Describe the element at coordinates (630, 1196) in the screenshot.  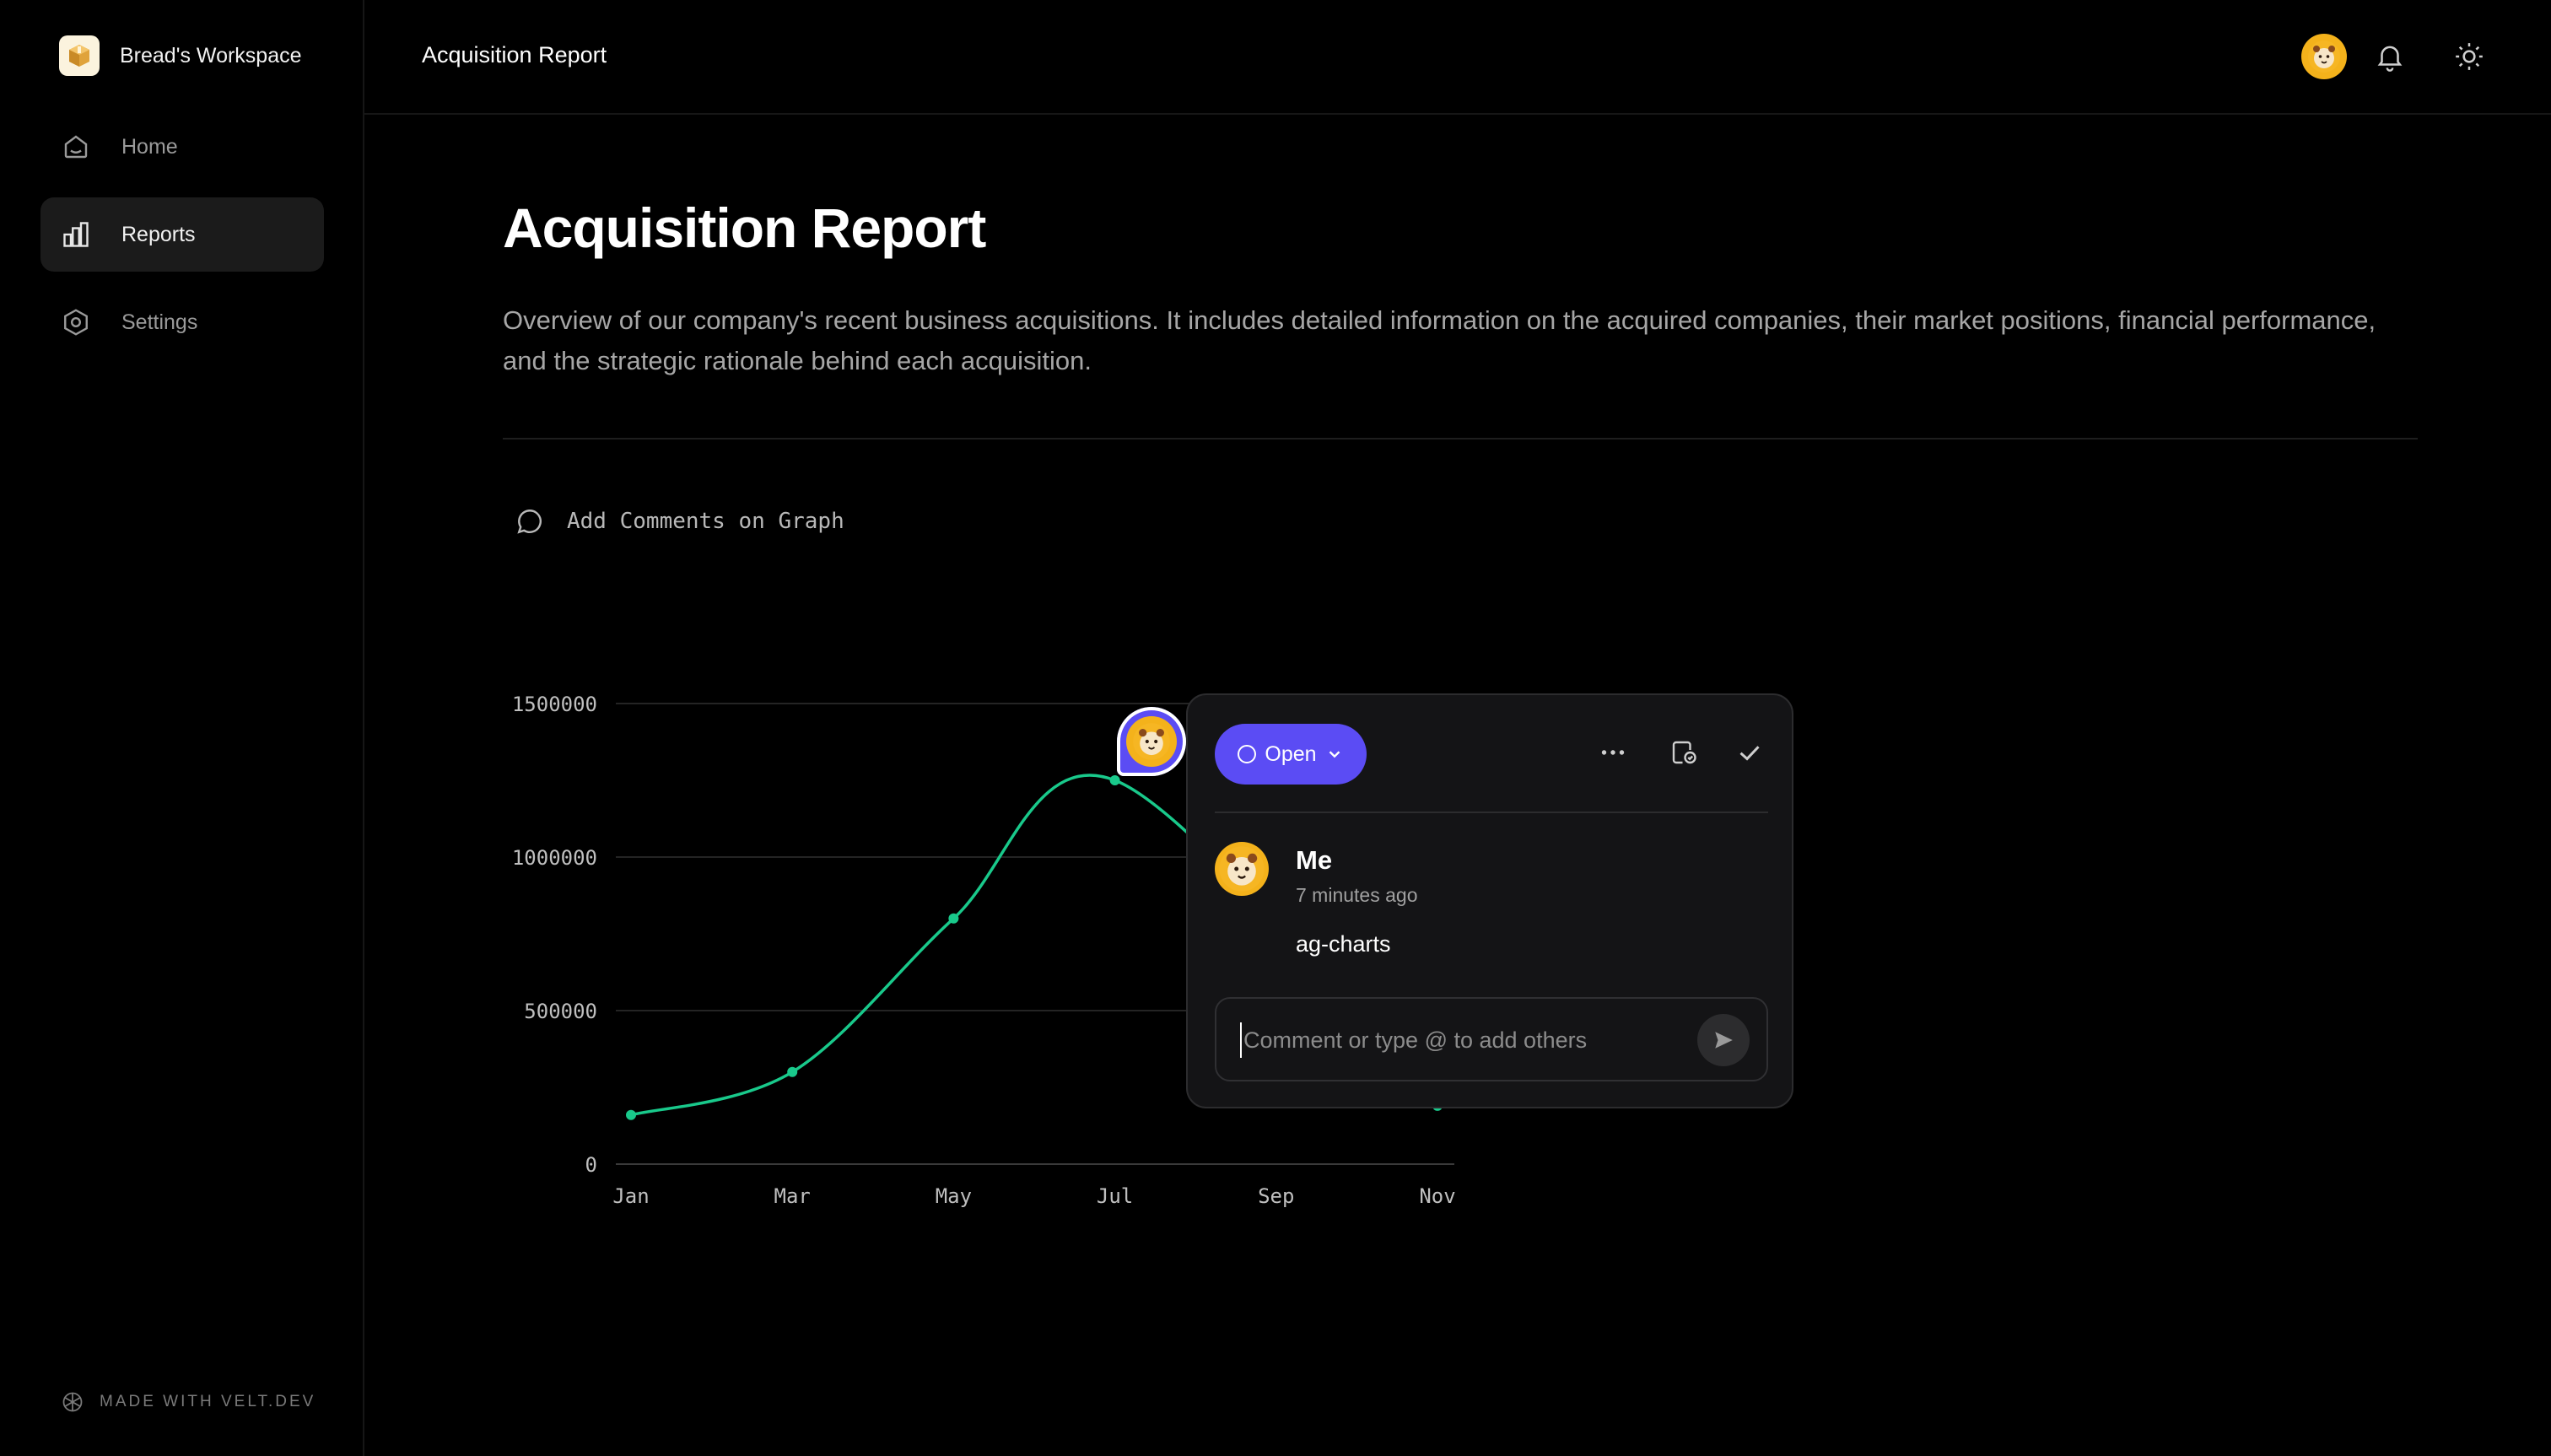
I see `x-tick-label: Jan` at that location.